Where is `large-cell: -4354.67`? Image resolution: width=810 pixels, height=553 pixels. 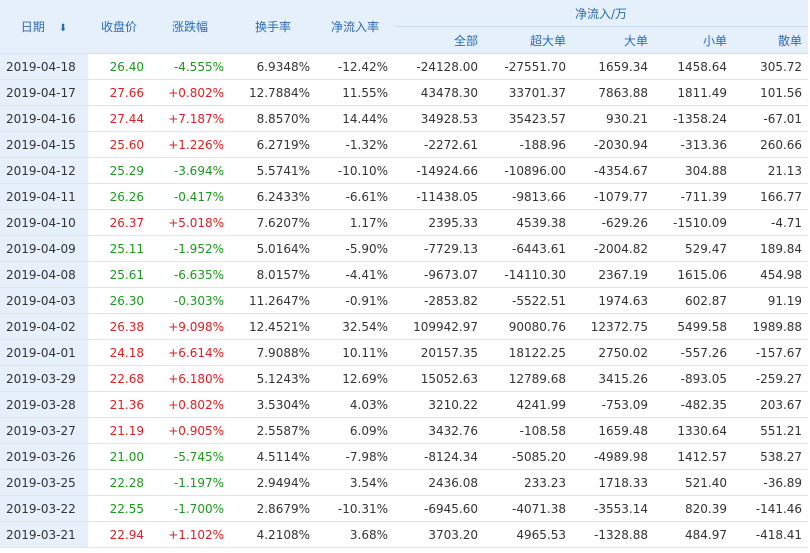 large-cell: -4354.67 is located at coordinates (613, 170).